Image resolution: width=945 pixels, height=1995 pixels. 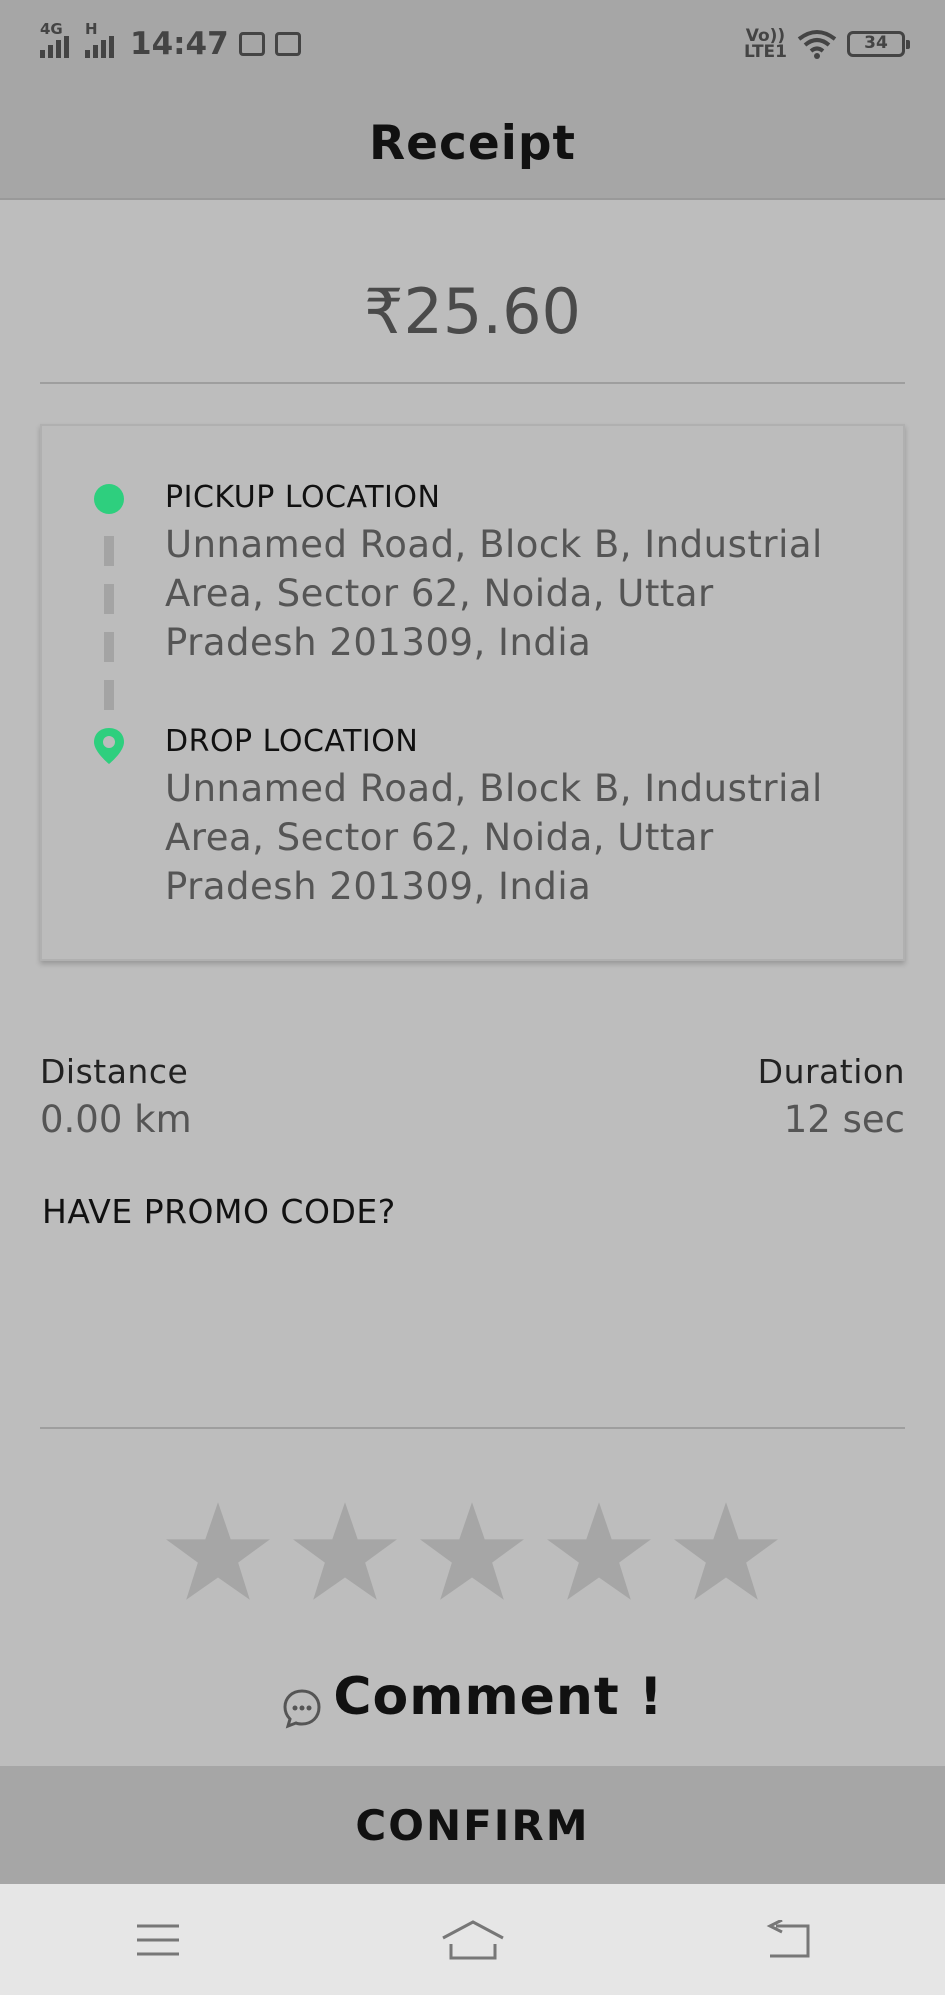 I want to click on duration-label: Duration, so click(x=831, y=1071).